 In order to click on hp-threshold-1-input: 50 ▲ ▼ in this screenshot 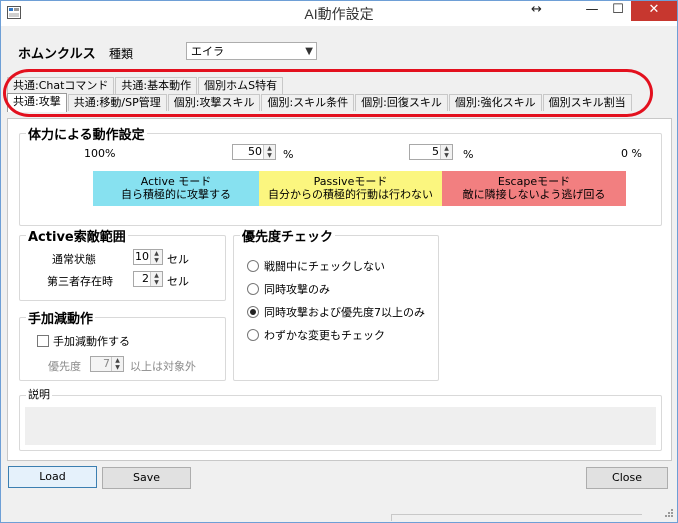, I will do `click(254, 152)`.